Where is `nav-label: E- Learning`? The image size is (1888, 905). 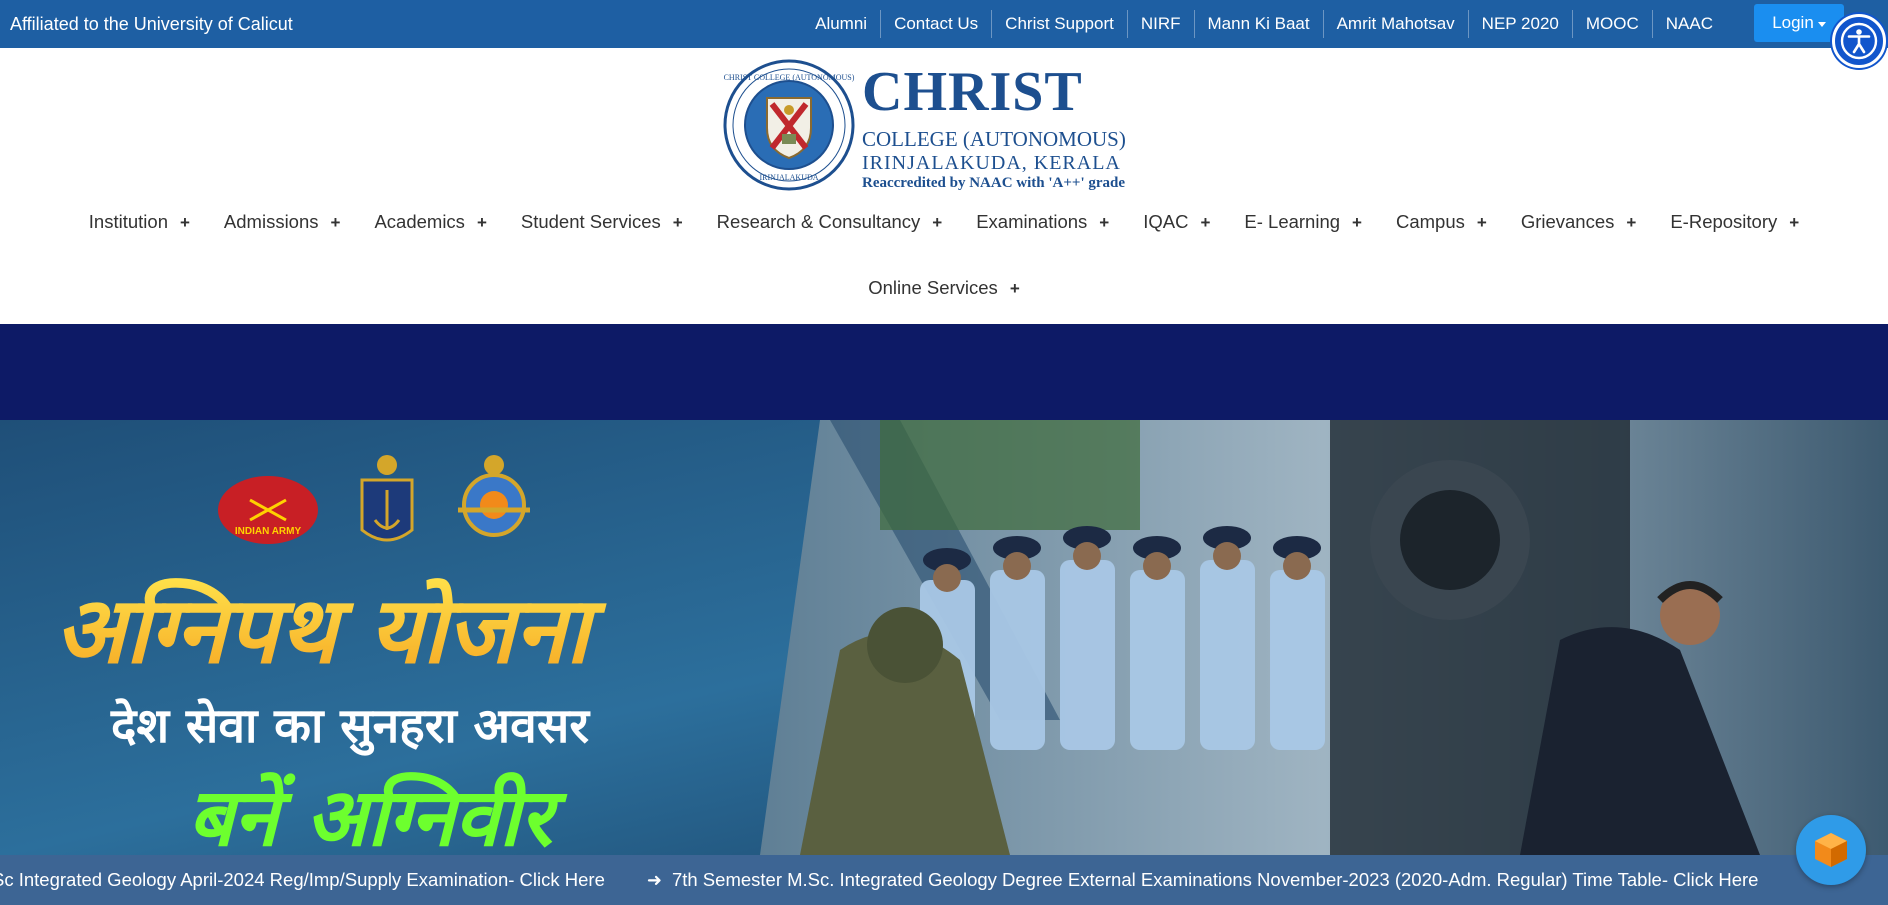 nav-label: E- Learning is located at coordinates (1292, 221).